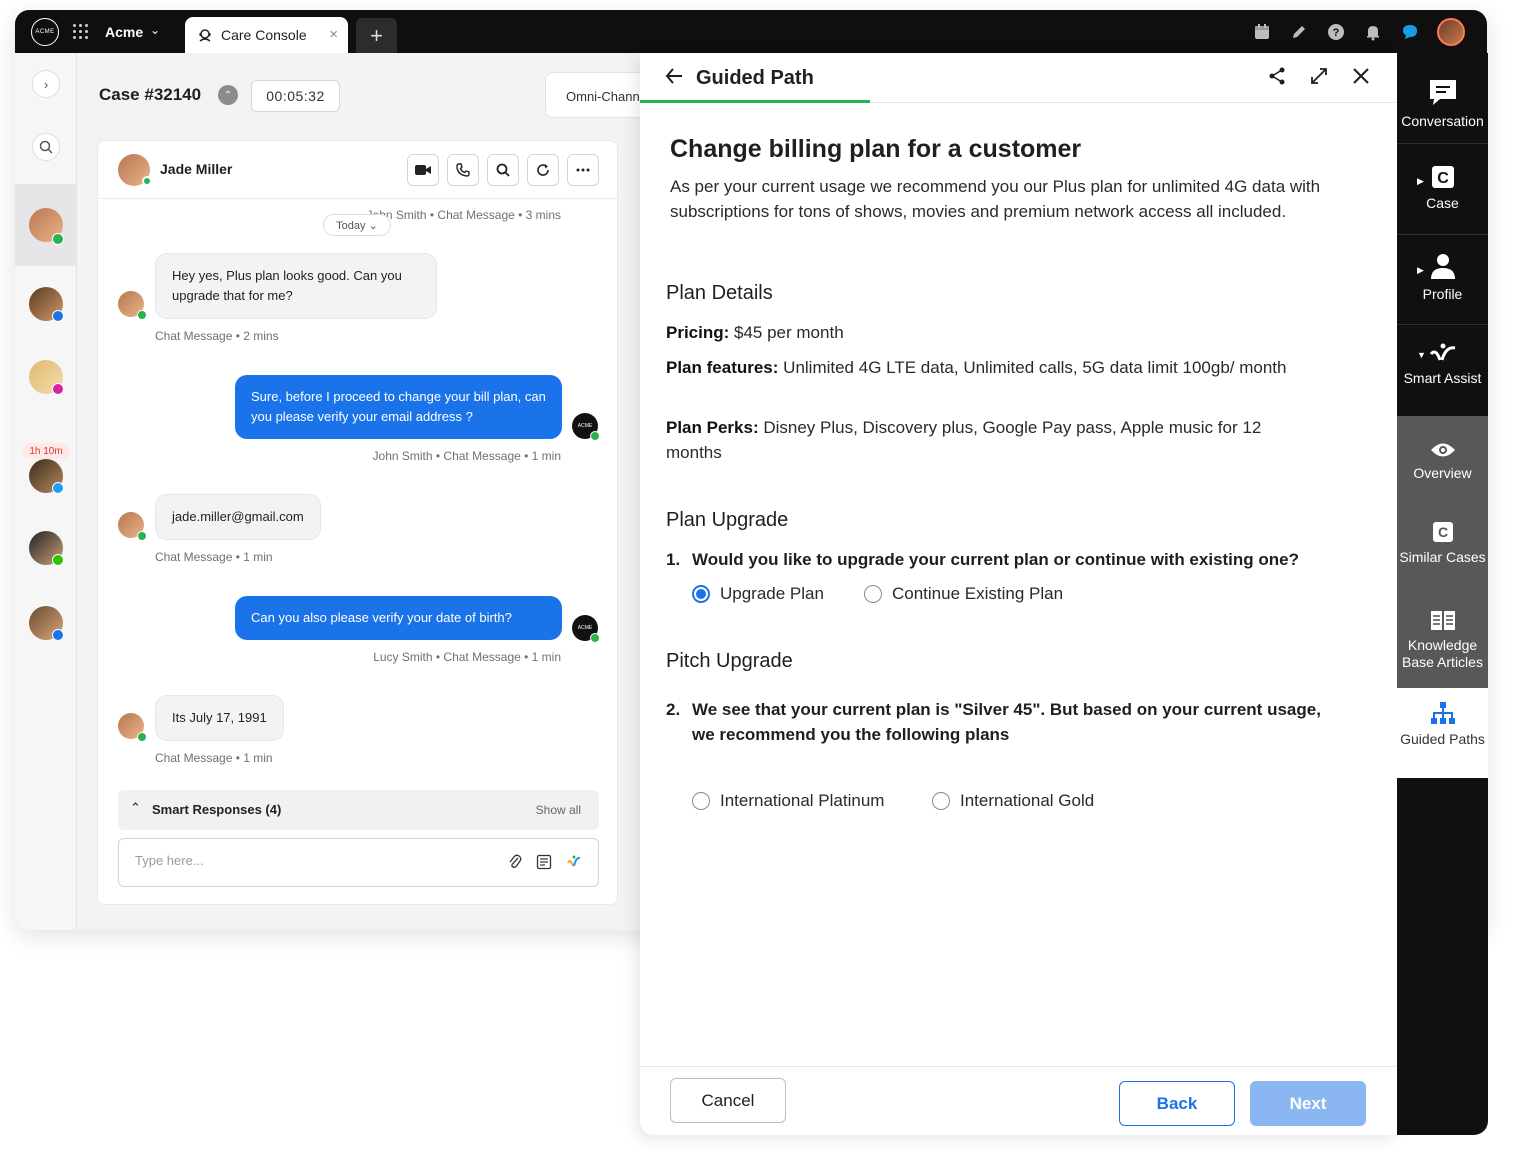 Image resolution: width=1513 pixels, height=1164 pixels. What do you see at coordinates (1319, 78) in the screenshot?
I see `expand-icon` at bounding box center [1319, 78].